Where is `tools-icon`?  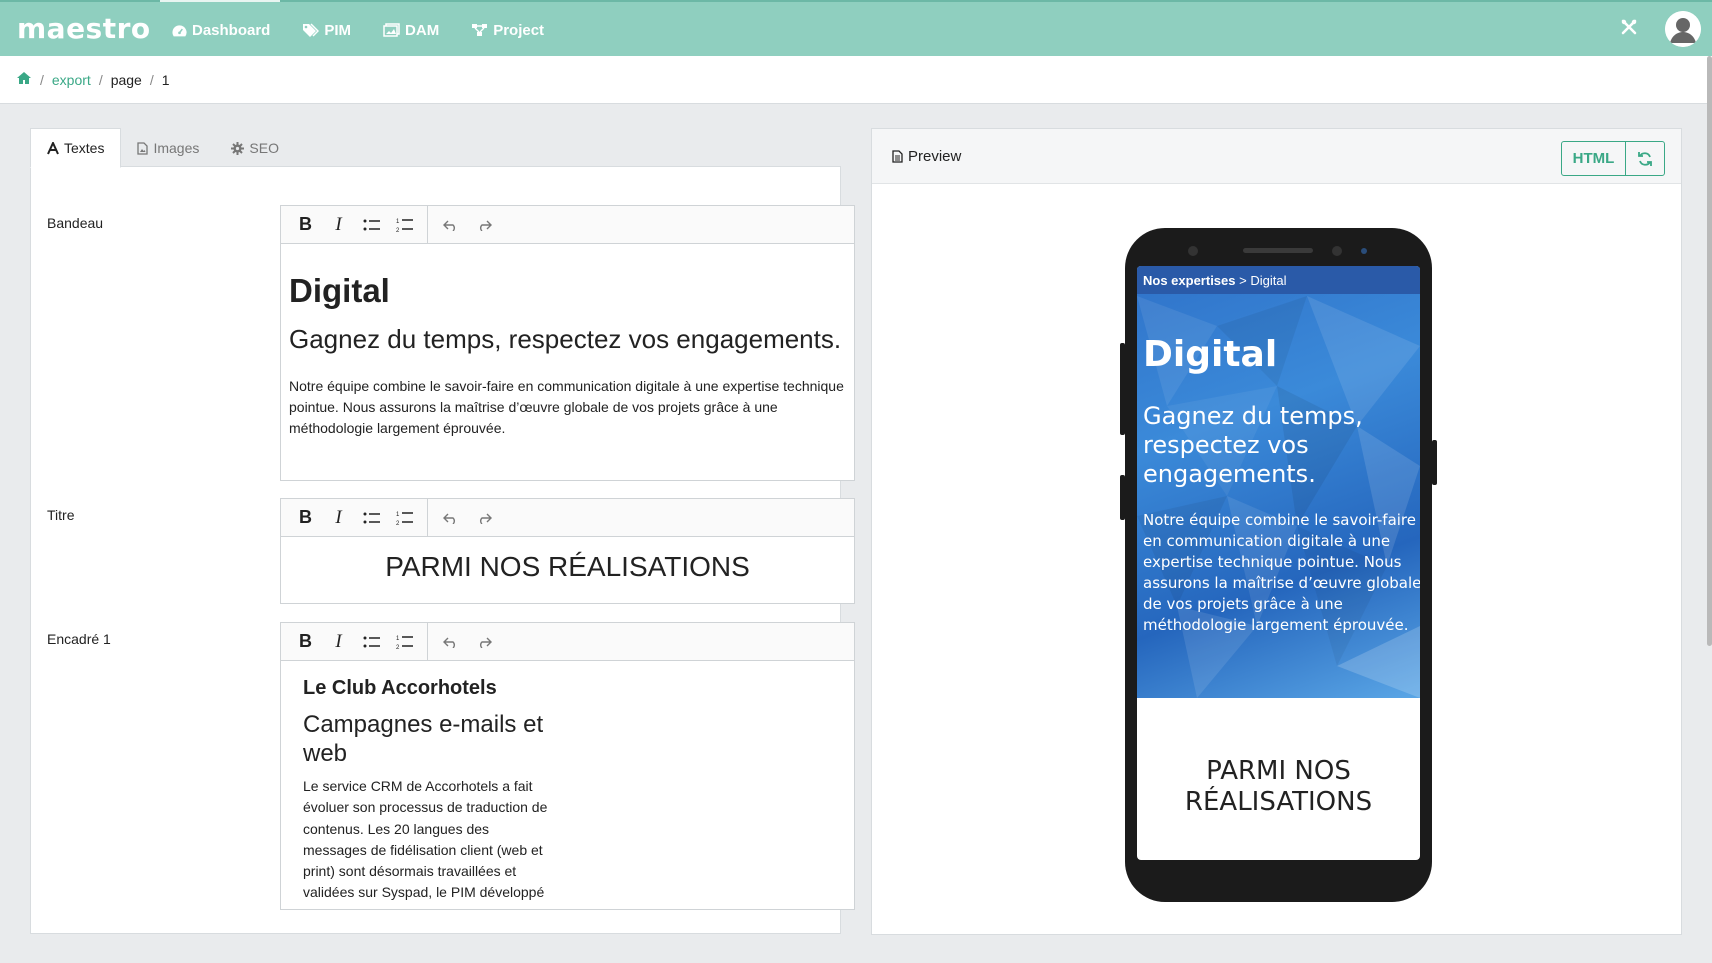
tools-icon is located at coordinates (1629, 29).